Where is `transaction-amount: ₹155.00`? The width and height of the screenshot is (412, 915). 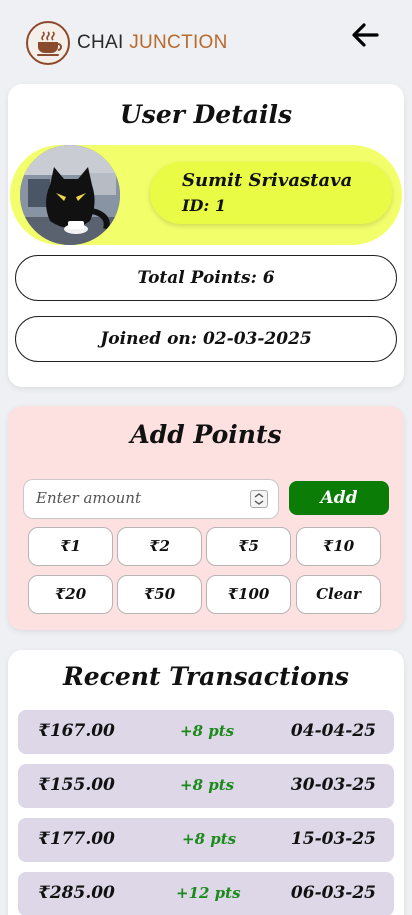
transaction-amount: ₹155.00 is located at coordinates (76, 785).